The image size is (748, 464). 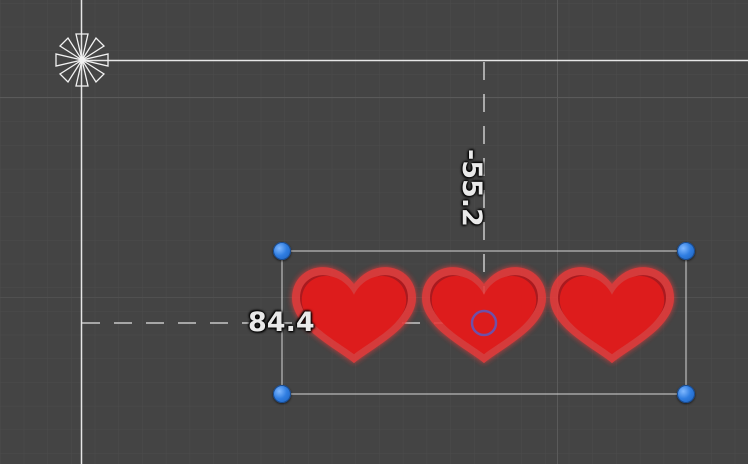 What do you see at coordinates (281, 322) in the screenshot?
I see `offset-x-label: 84.4` at bounding box center [281, 322].